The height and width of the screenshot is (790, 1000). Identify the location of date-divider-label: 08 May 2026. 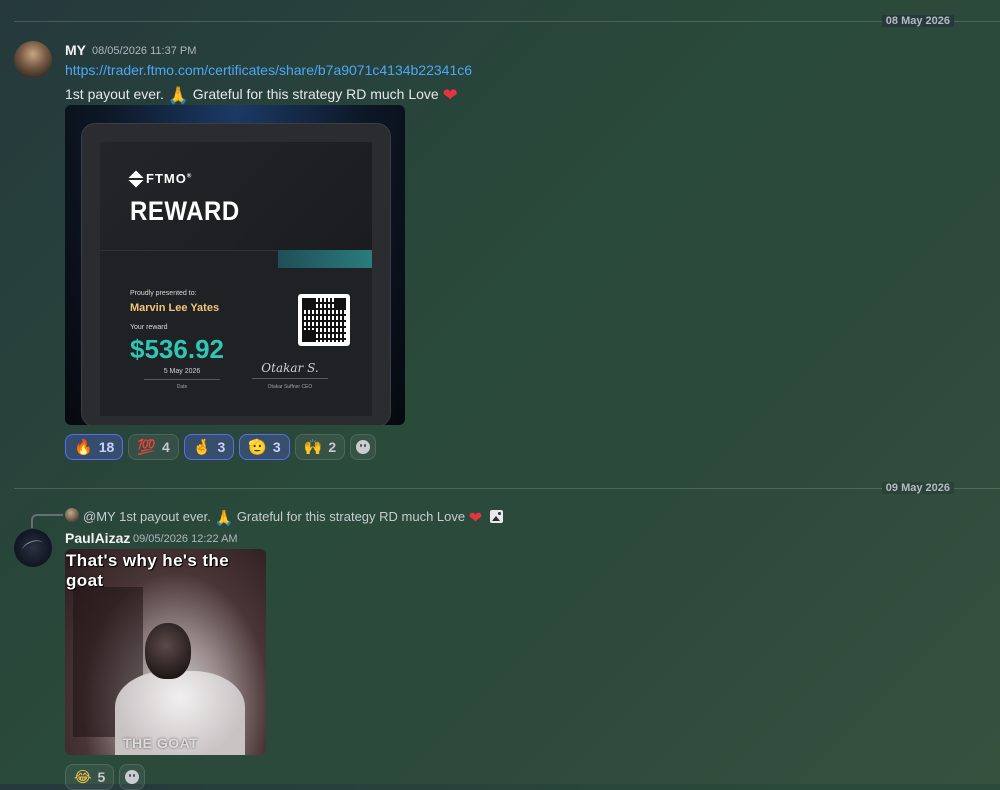
(917, 21).